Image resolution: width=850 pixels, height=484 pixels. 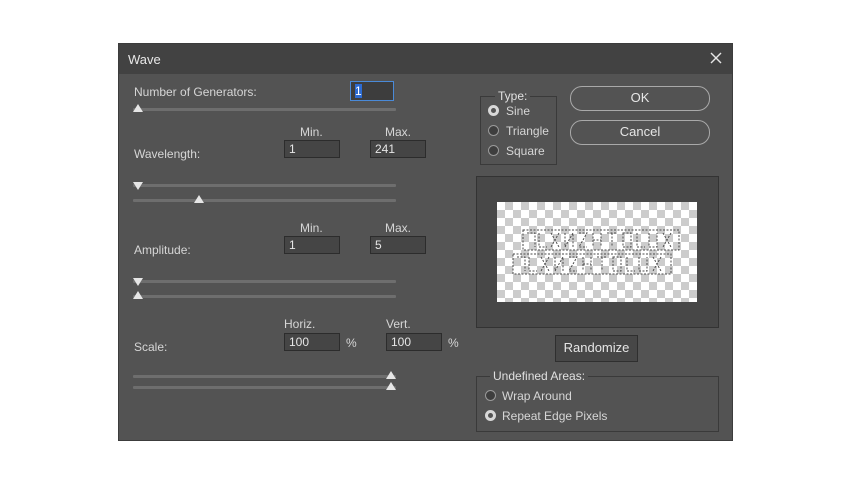 What do you see at coordinates (640, 132) in the screenshot?
I see `cancel-button: Cancel` at bounding box center [640, 132].